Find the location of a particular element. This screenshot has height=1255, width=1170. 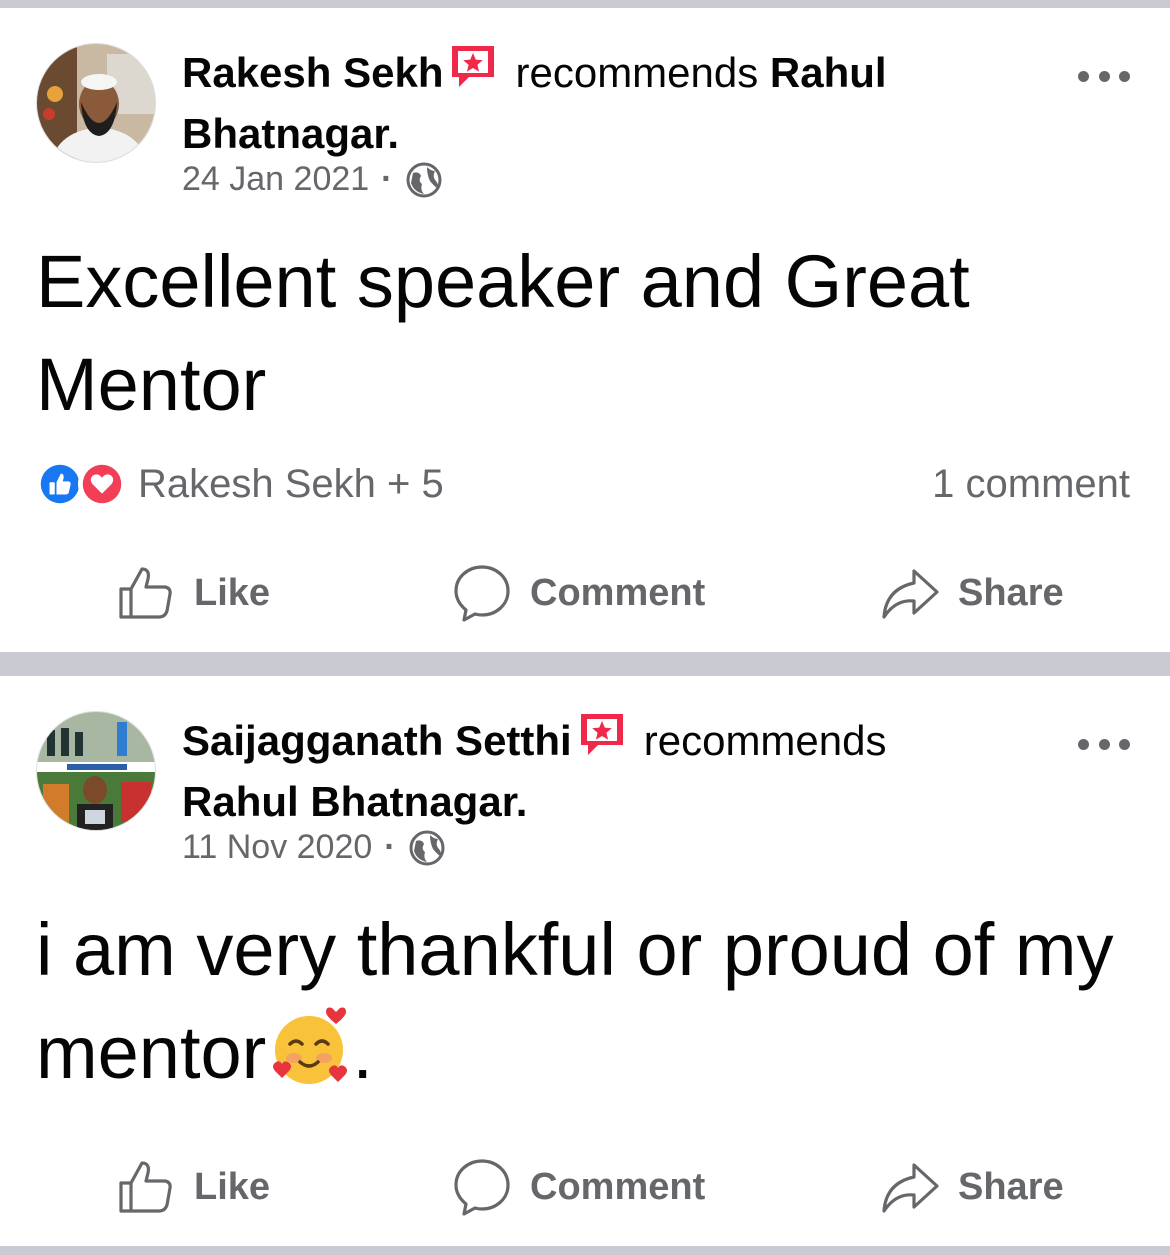

reaction-icons is located at coordinates (81, 484).